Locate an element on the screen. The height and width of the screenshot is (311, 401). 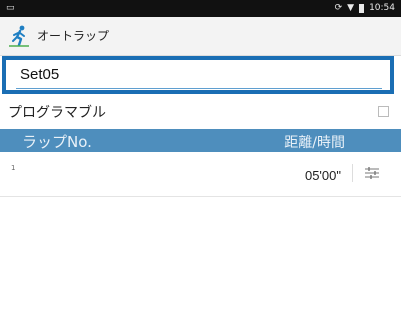
sync-icon: ⟳ is located at coordinates (338, 8).